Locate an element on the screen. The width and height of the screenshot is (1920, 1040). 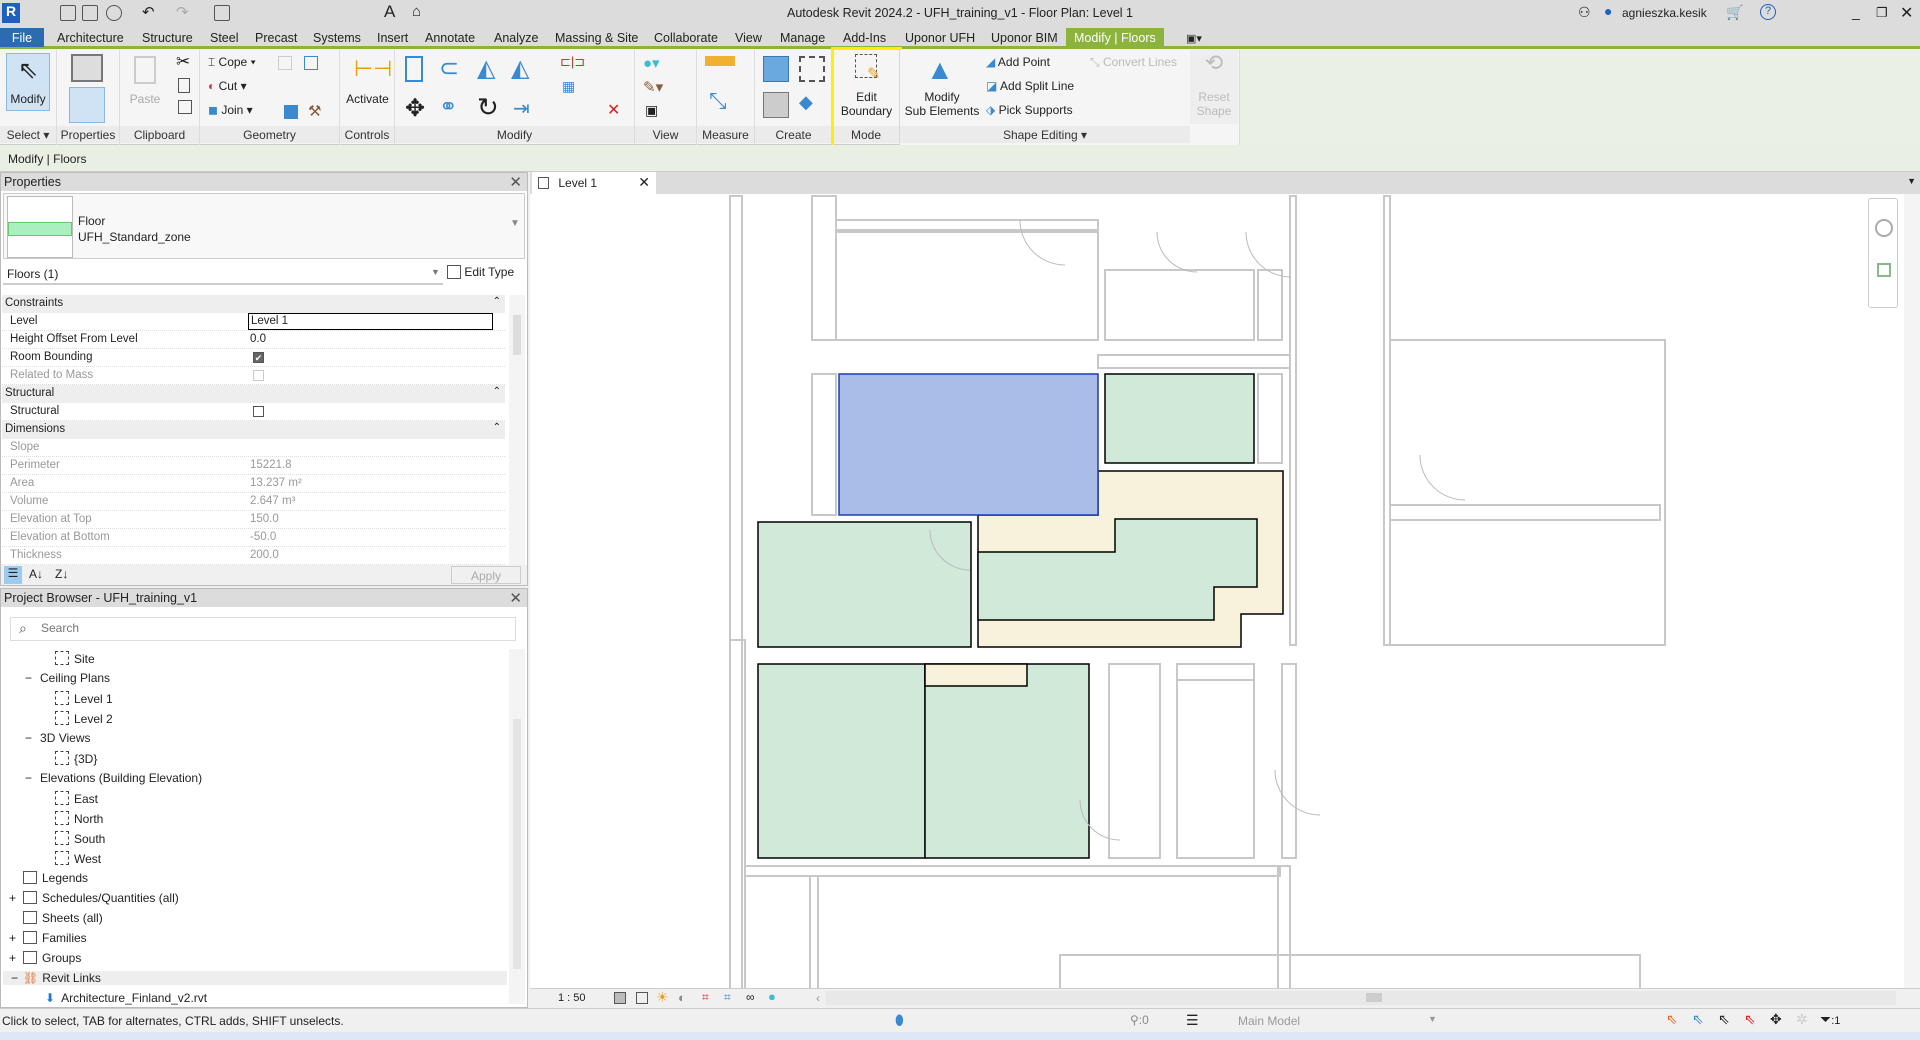
override-graphics-icon: ✎▾ is located at coordinates (653, 87).